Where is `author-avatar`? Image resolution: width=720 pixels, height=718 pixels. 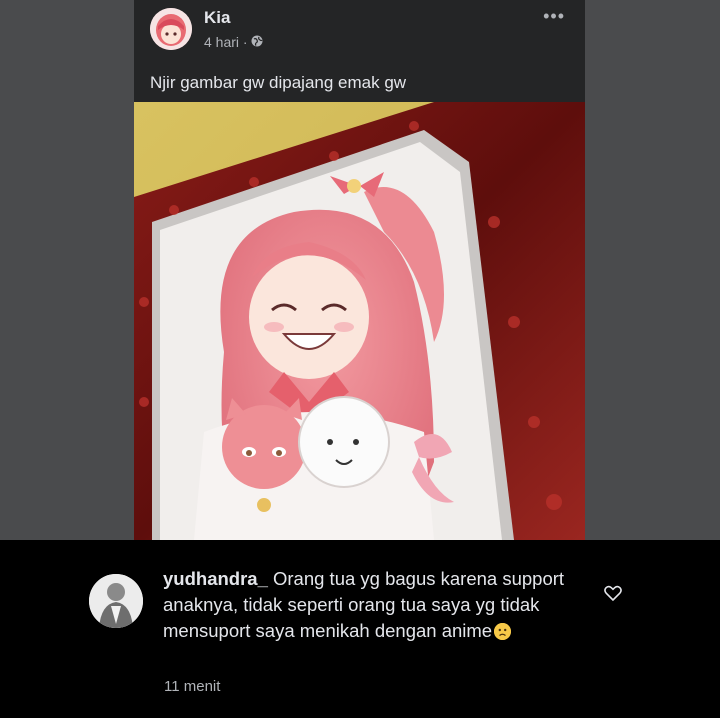
author-avatar is located at coordinates (171, 29).